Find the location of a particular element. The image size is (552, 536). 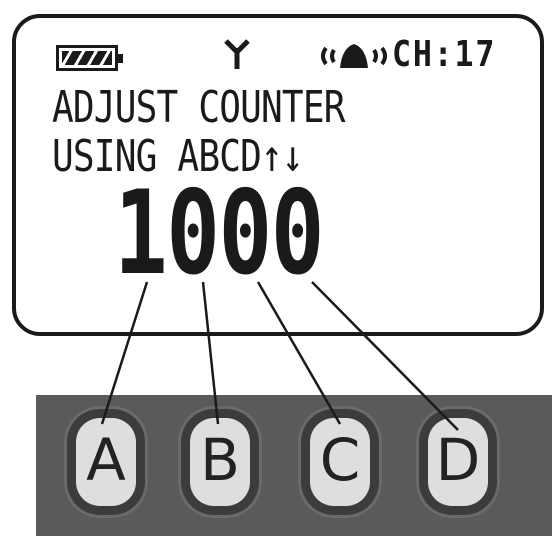

battery-icon is located at coordinates (89, 58).